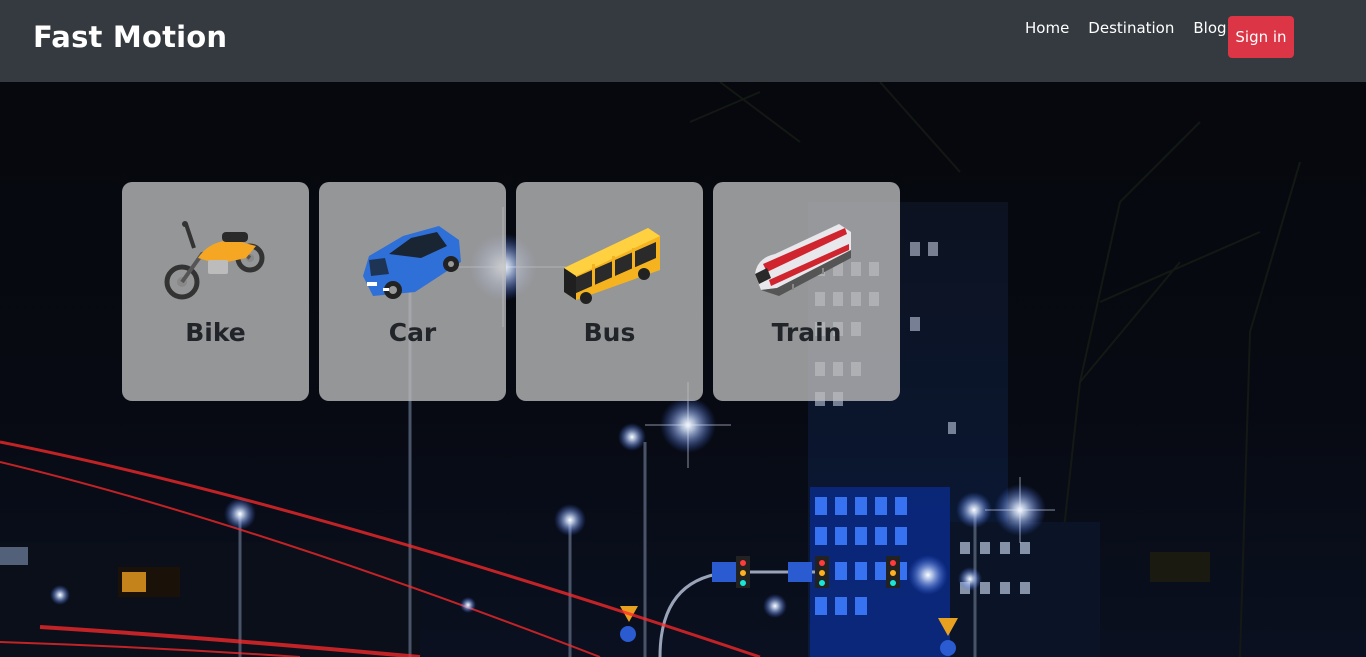 The height and width of the screenshot is (657, 1366). I want to click on car-icon, so click(412, 263).